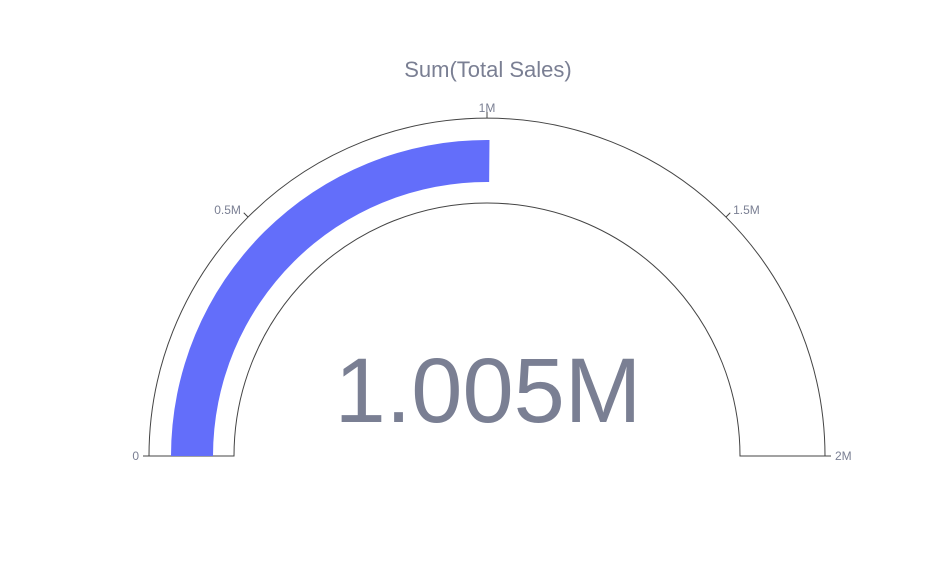 The height and width of the screenshot is (578, 950). Describe the element at coordinates (746, 210) in the screenshot. I see `gauge-tick-label: 1.5M` at that location.